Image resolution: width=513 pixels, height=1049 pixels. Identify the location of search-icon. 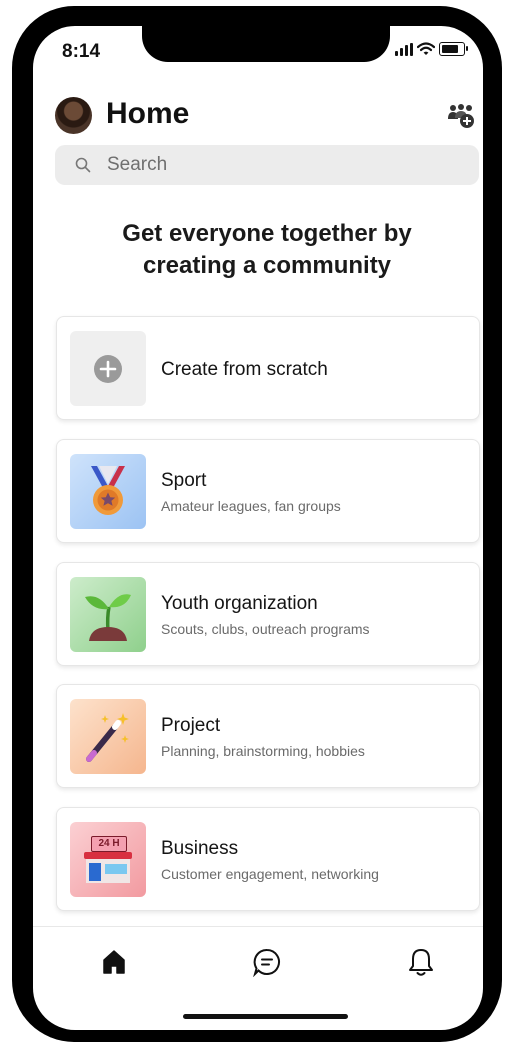
(83, 165).